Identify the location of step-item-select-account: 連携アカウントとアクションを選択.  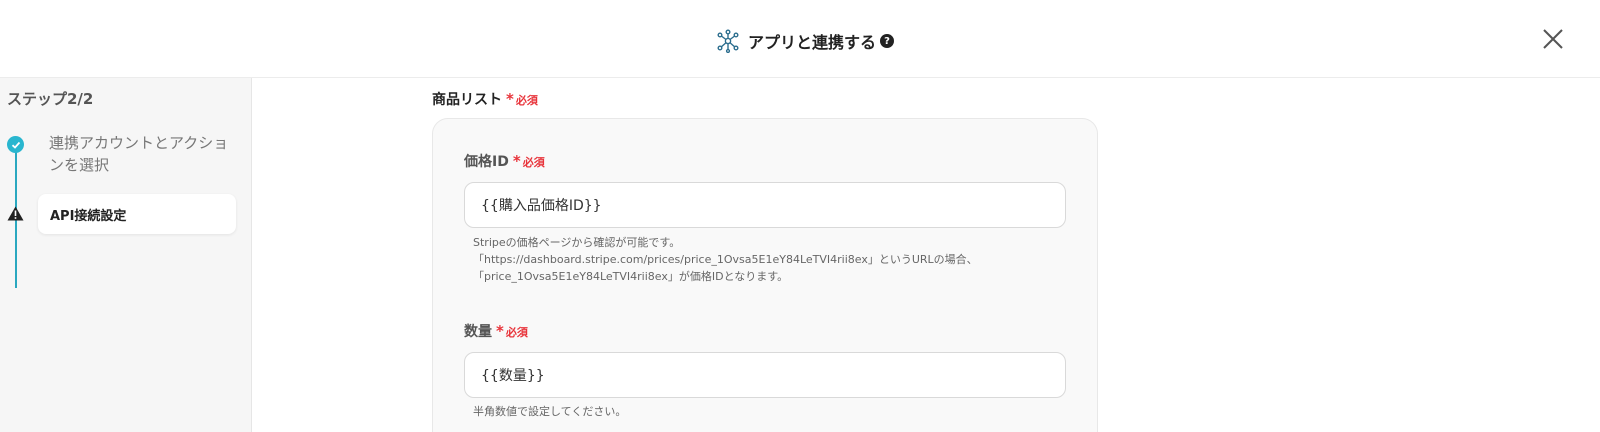
(139, 154).